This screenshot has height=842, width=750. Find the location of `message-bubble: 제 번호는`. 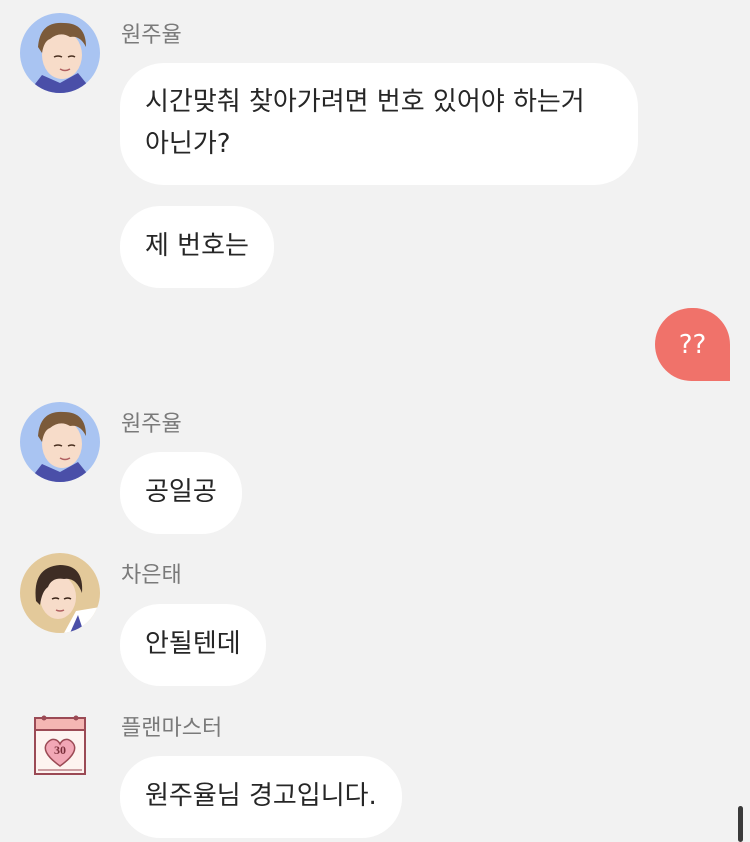

message-bubble: 제 번호는 is located at coordinates (197, 247).